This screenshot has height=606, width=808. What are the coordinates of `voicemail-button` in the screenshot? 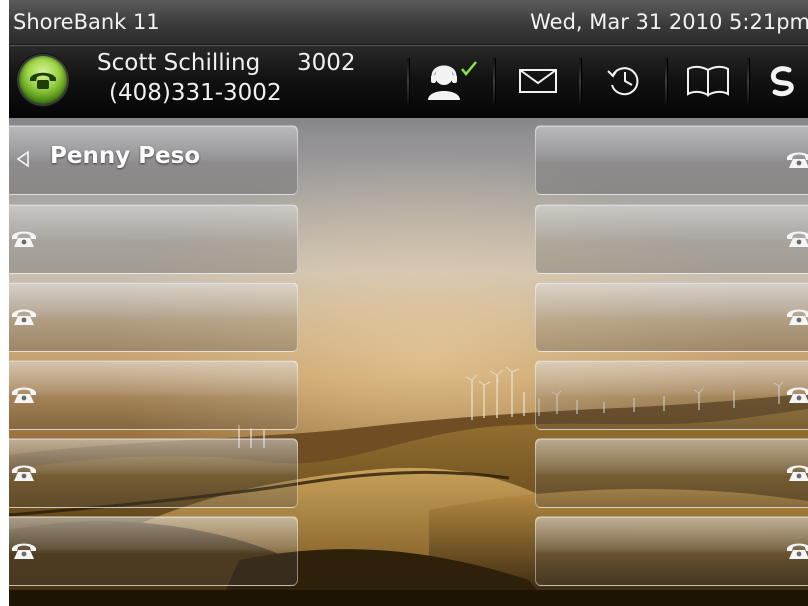 It's located at (538, 81).